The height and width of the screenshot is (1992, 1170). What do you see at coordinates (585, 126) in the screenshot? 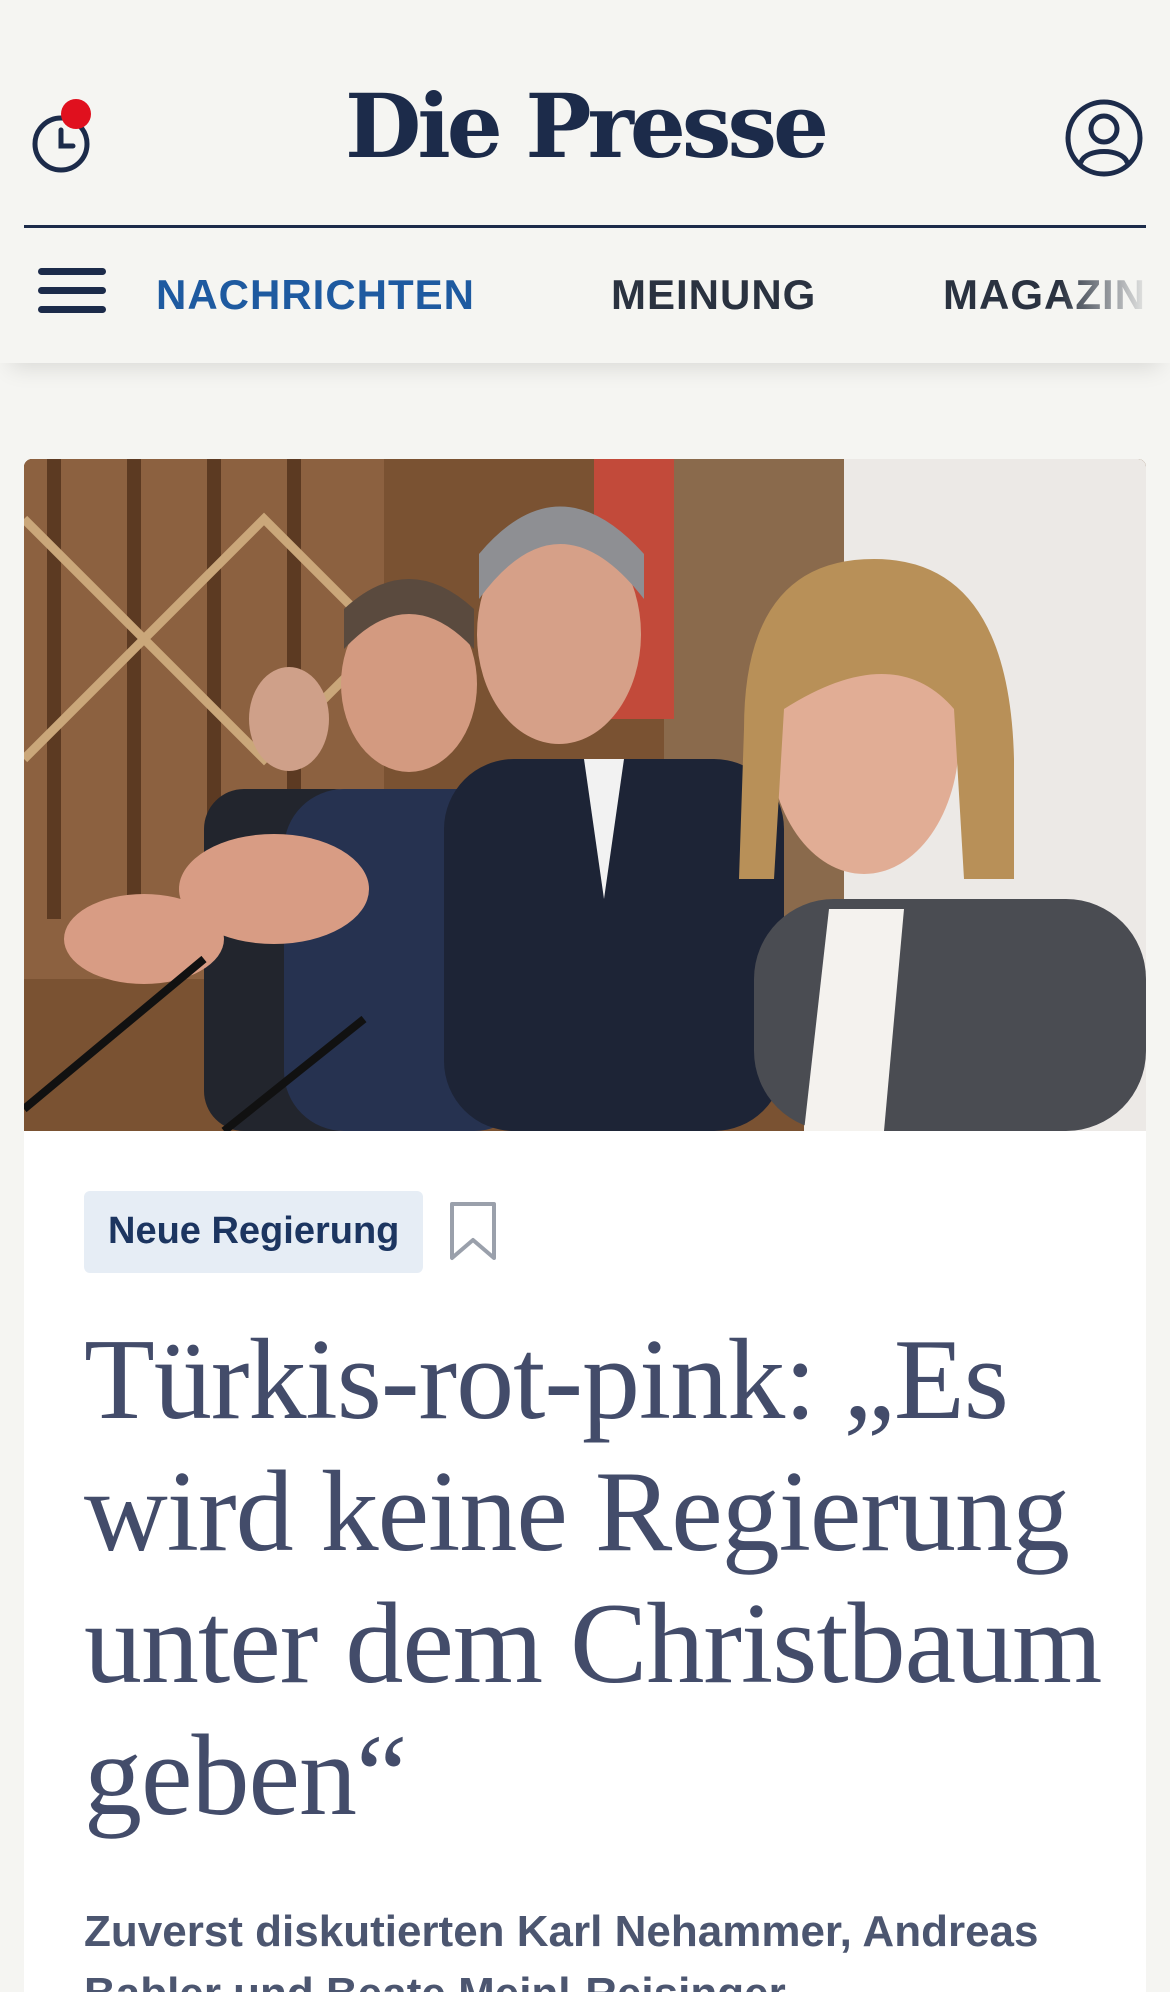
I see `site-logo: Die Presse` at bounding box center [585, 126].